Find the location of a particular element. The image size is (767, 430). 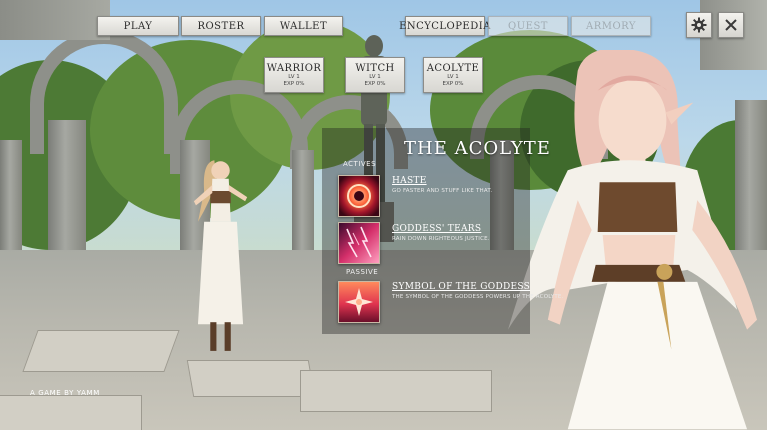

class-card-acolyte: Acolyte LV 1 EXP 0% is located at coordinates (453, 75).